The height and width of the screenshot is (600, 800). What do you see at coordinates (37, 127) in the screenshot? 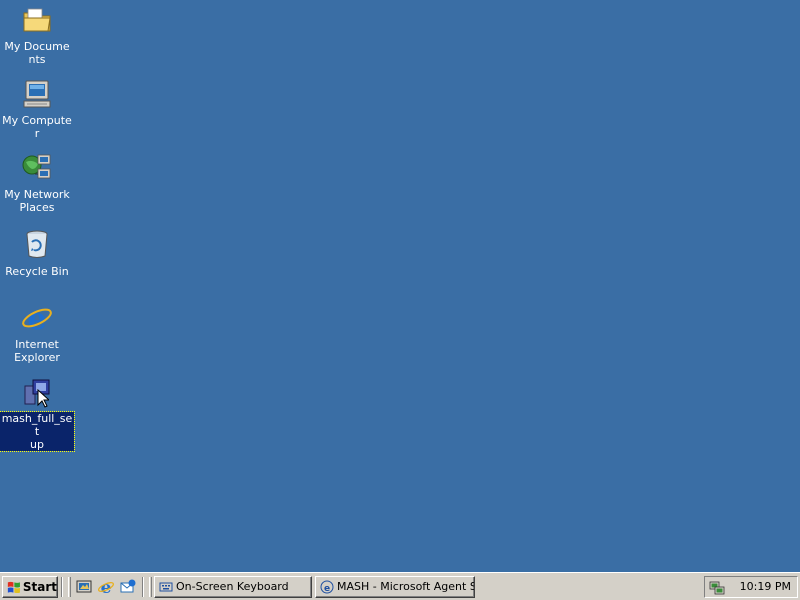
I see `desktop-icon-label: My Computer` at bounding box center [37, 127].